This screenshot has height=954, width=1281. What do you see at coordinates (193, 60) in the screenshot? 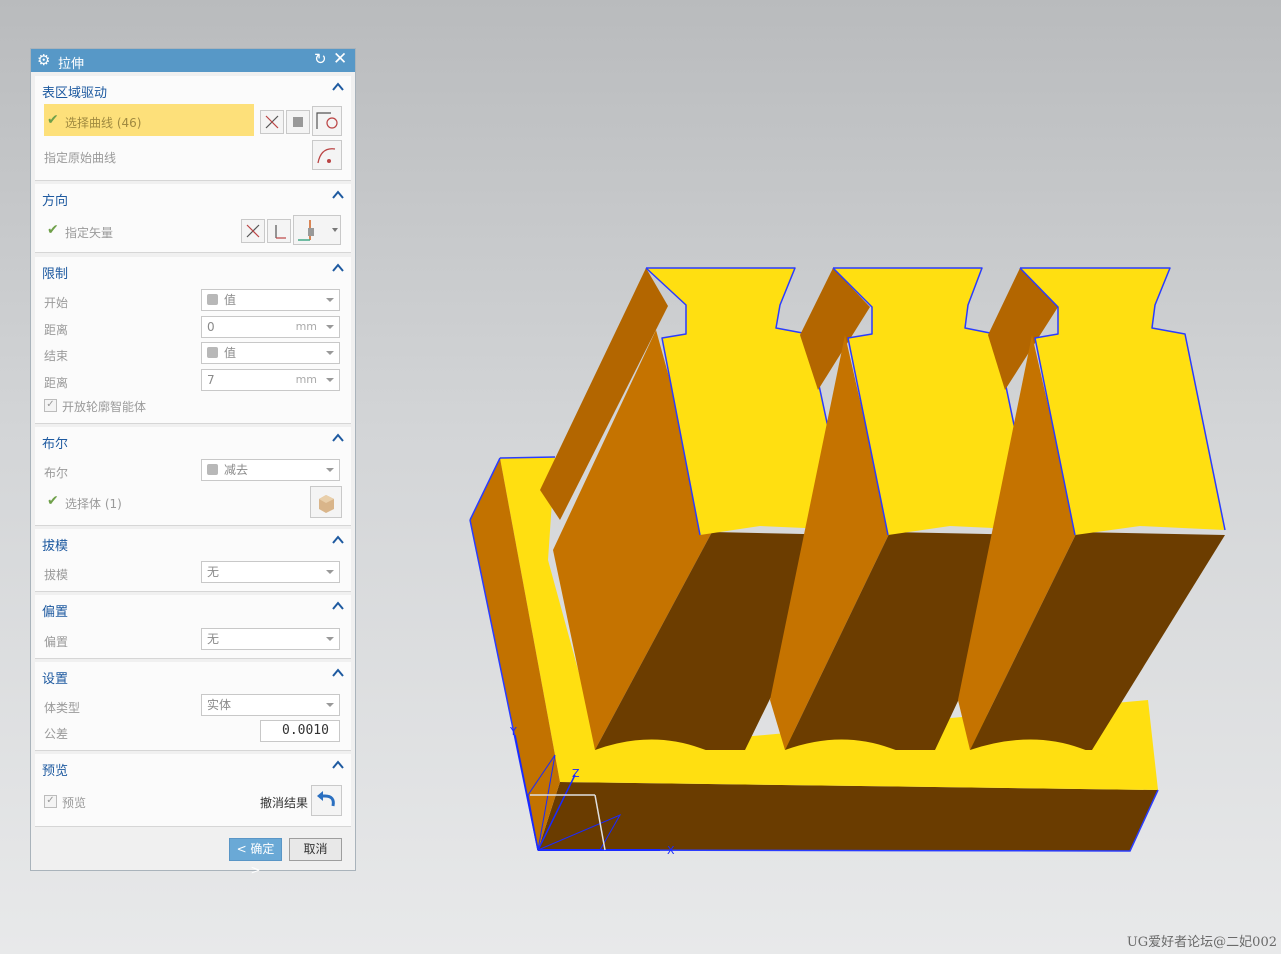
I see `dialog-titlebar: ⚙ 拉伸 ↻ ✕` at bounding box center [193, 60].